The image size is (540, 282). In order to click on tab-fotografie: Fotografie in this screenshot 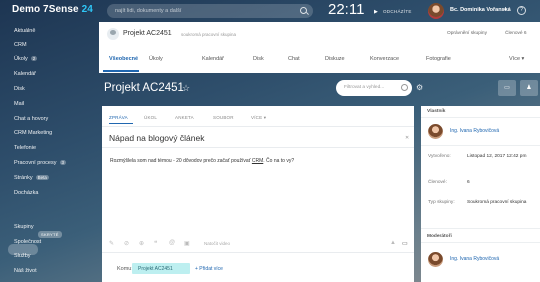, I will do `click(438, 59)`.